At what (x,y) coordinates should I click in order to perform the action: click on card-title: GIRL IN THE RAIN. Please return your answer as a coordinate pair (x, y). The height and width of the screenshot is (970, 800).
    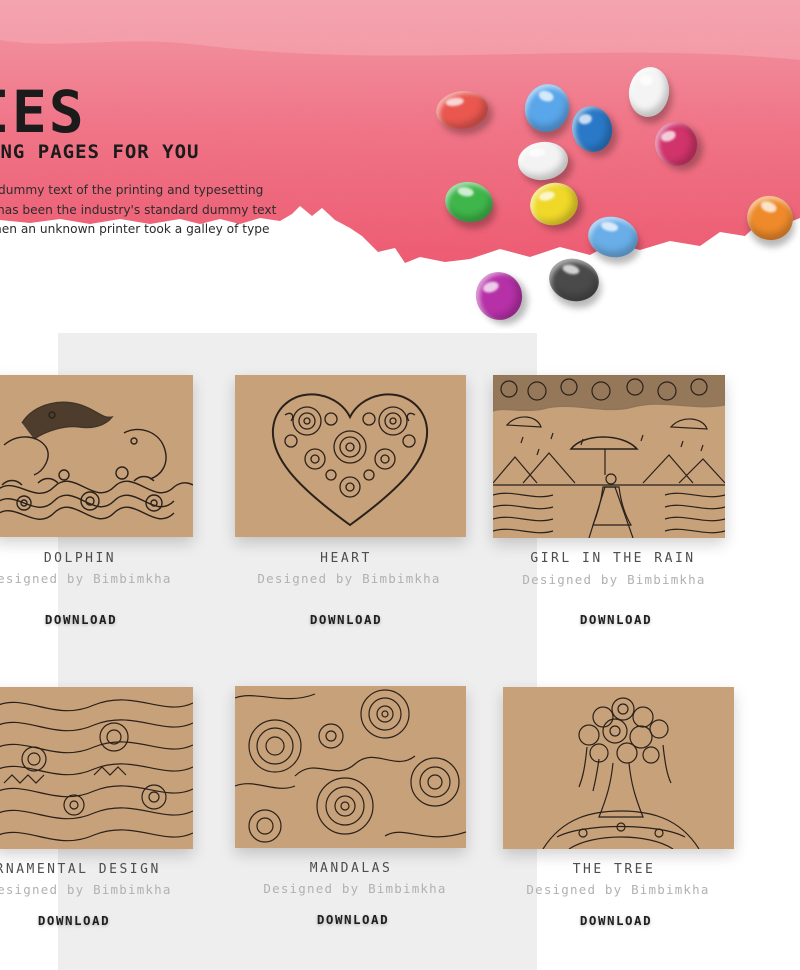
    Looking at the image, I should click on (613, 558).